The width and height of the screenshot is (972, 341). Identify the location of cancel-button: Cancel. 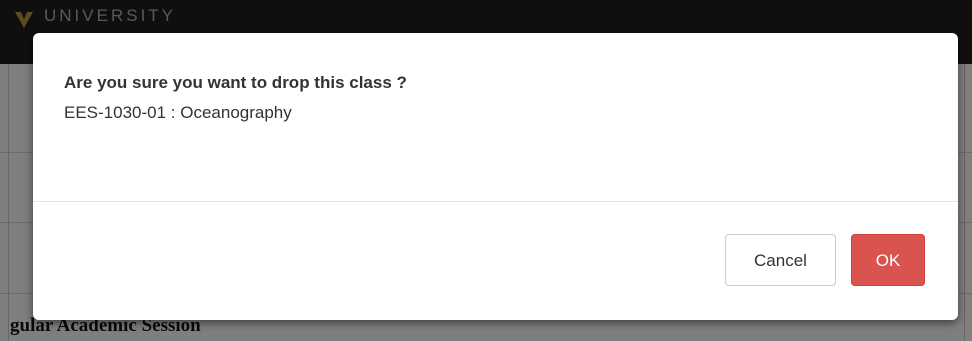
(780, 260).